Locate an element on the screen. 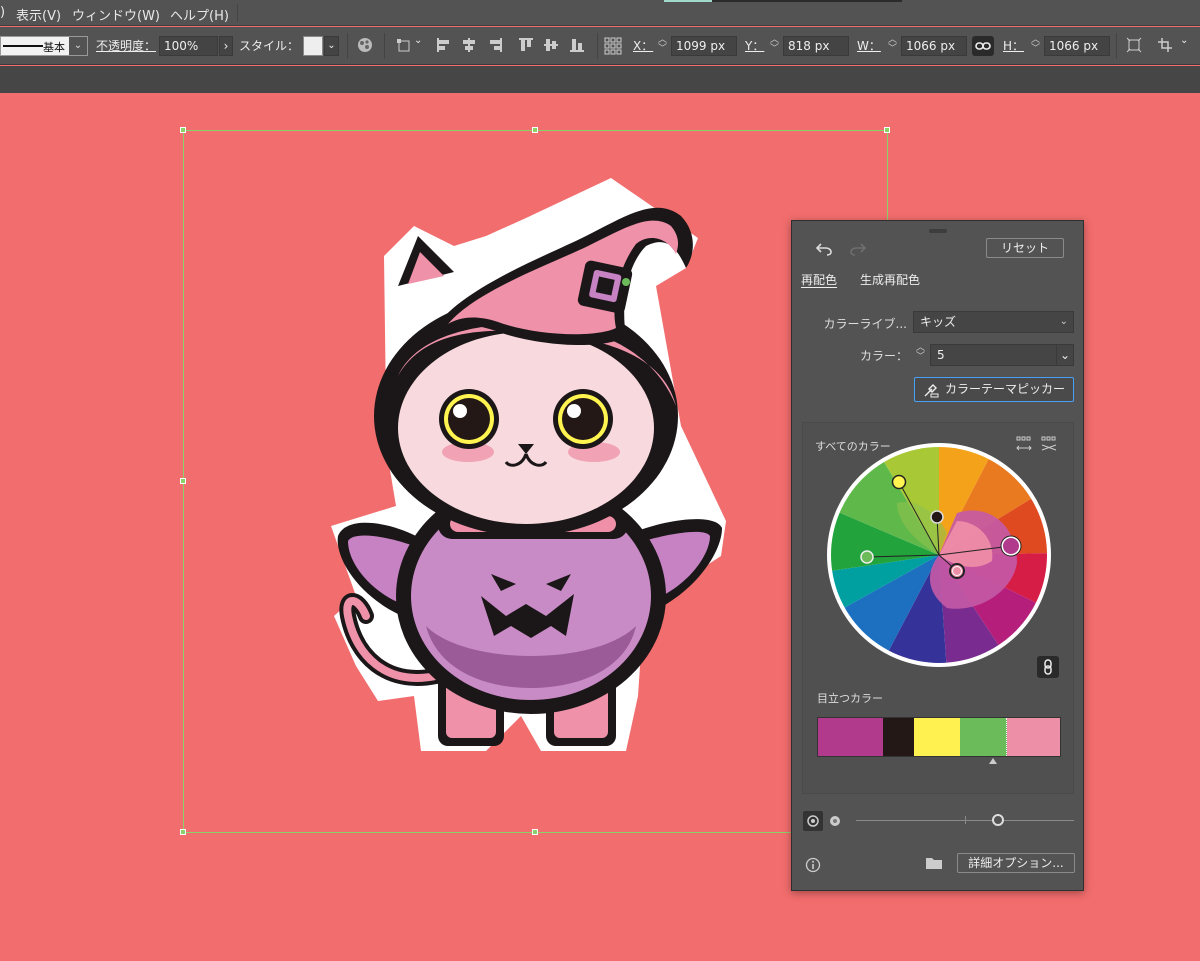  h-stepper: ︿ ﹀ is located at coordinates (1035, 46).